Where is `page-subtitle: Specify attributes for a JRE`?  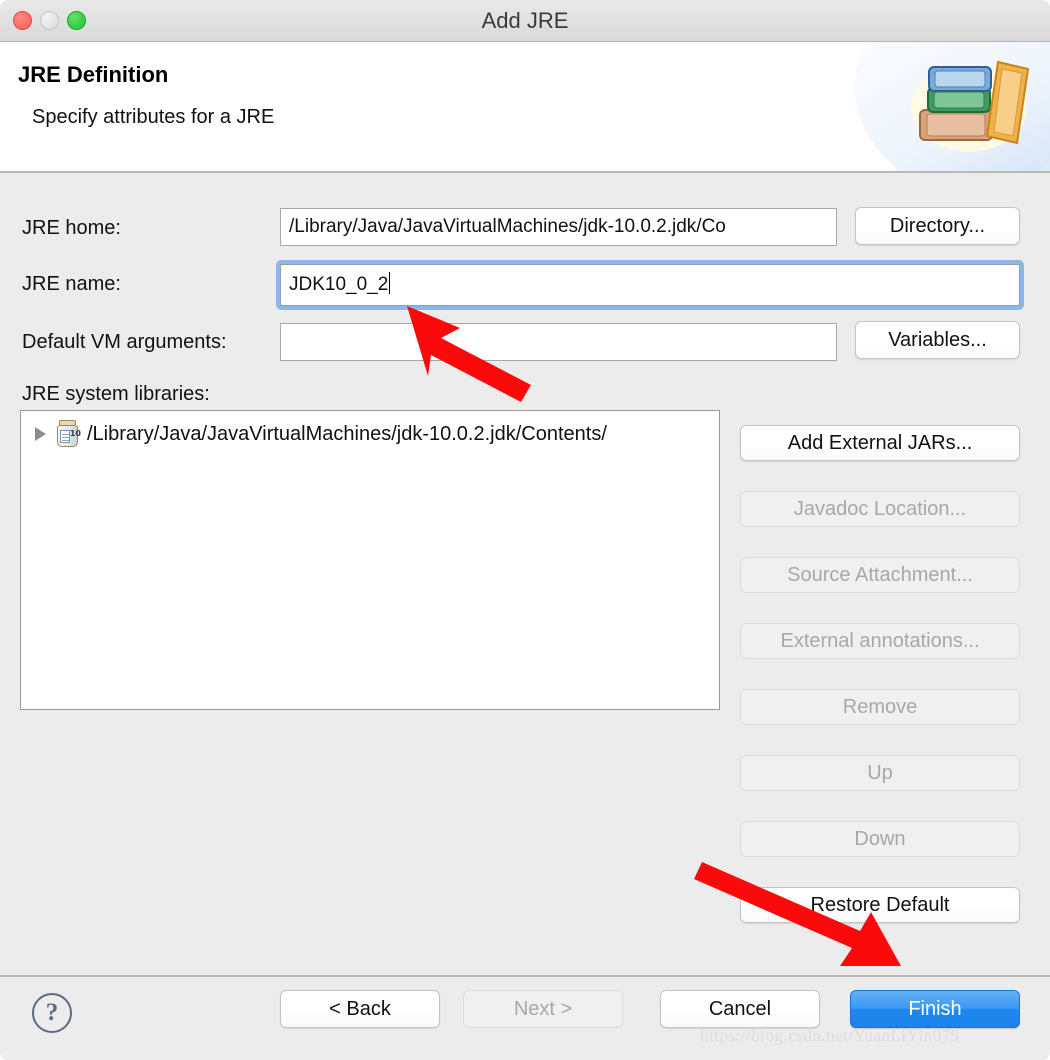 page-subtitle: Specify attributes for a JRE is located at coordinates (153, 117).